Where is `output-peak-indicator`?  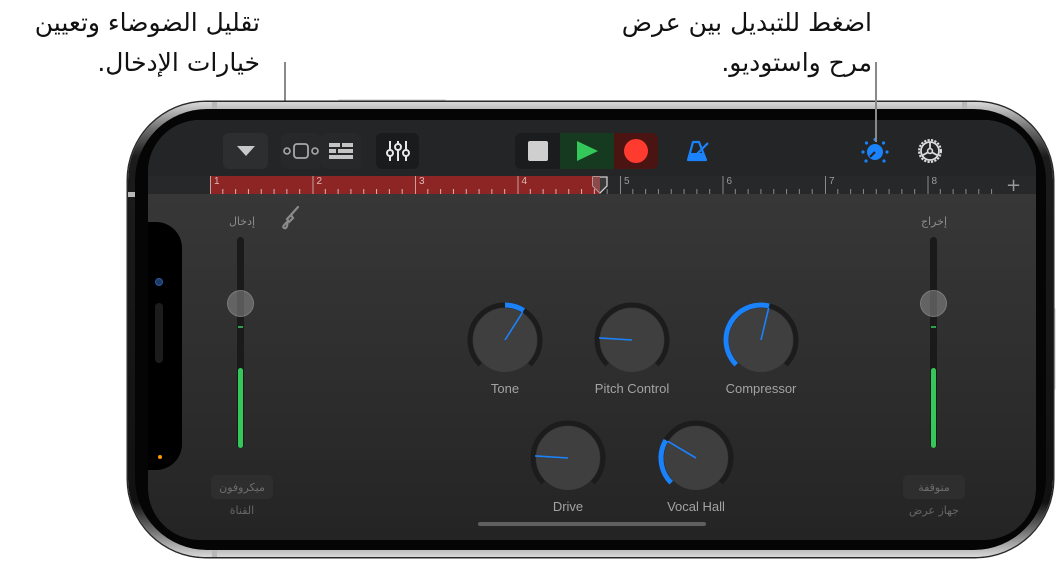 output-peak-indicator is located at coordinates (933, 327).